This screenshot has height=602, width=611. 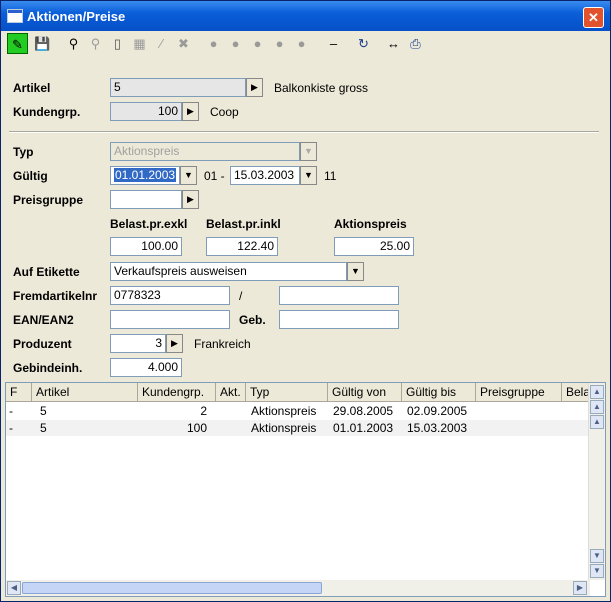 I want to click on table-cell: 29.08.2005, so click(x=363, y=411).